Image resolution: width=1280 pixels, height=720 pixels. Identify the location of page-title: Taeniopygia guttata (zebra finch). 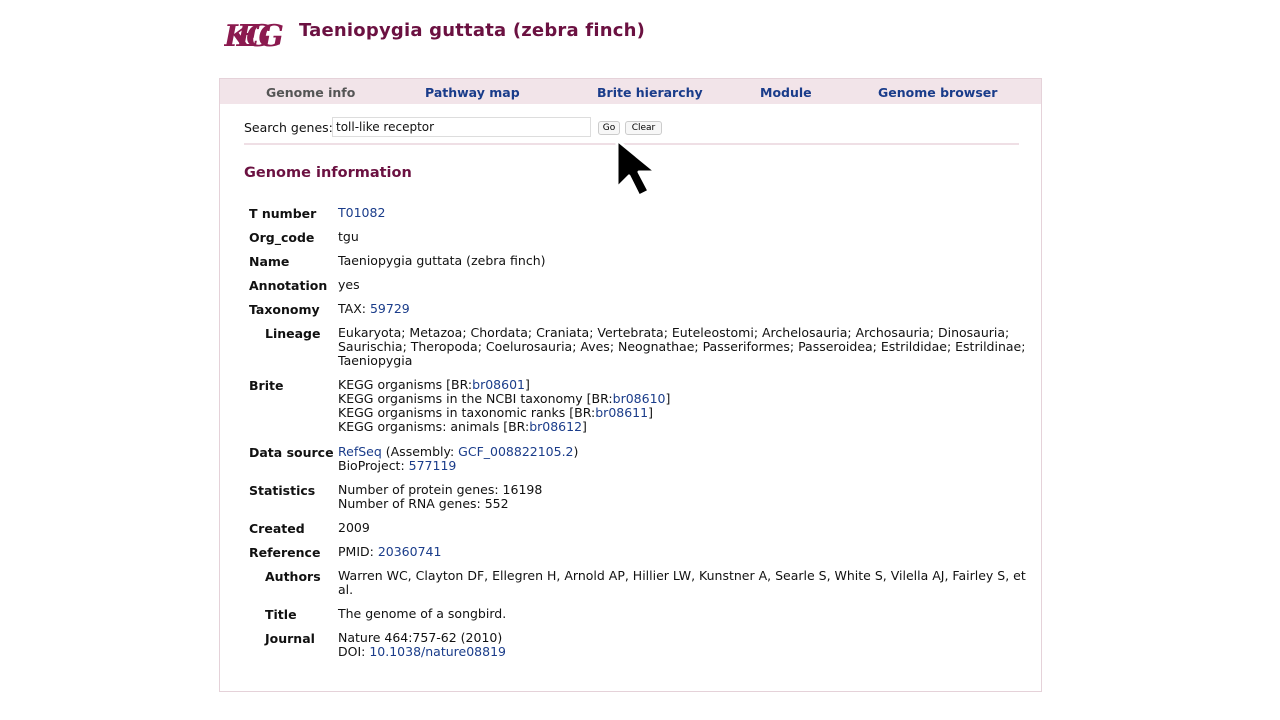
(472, 30).